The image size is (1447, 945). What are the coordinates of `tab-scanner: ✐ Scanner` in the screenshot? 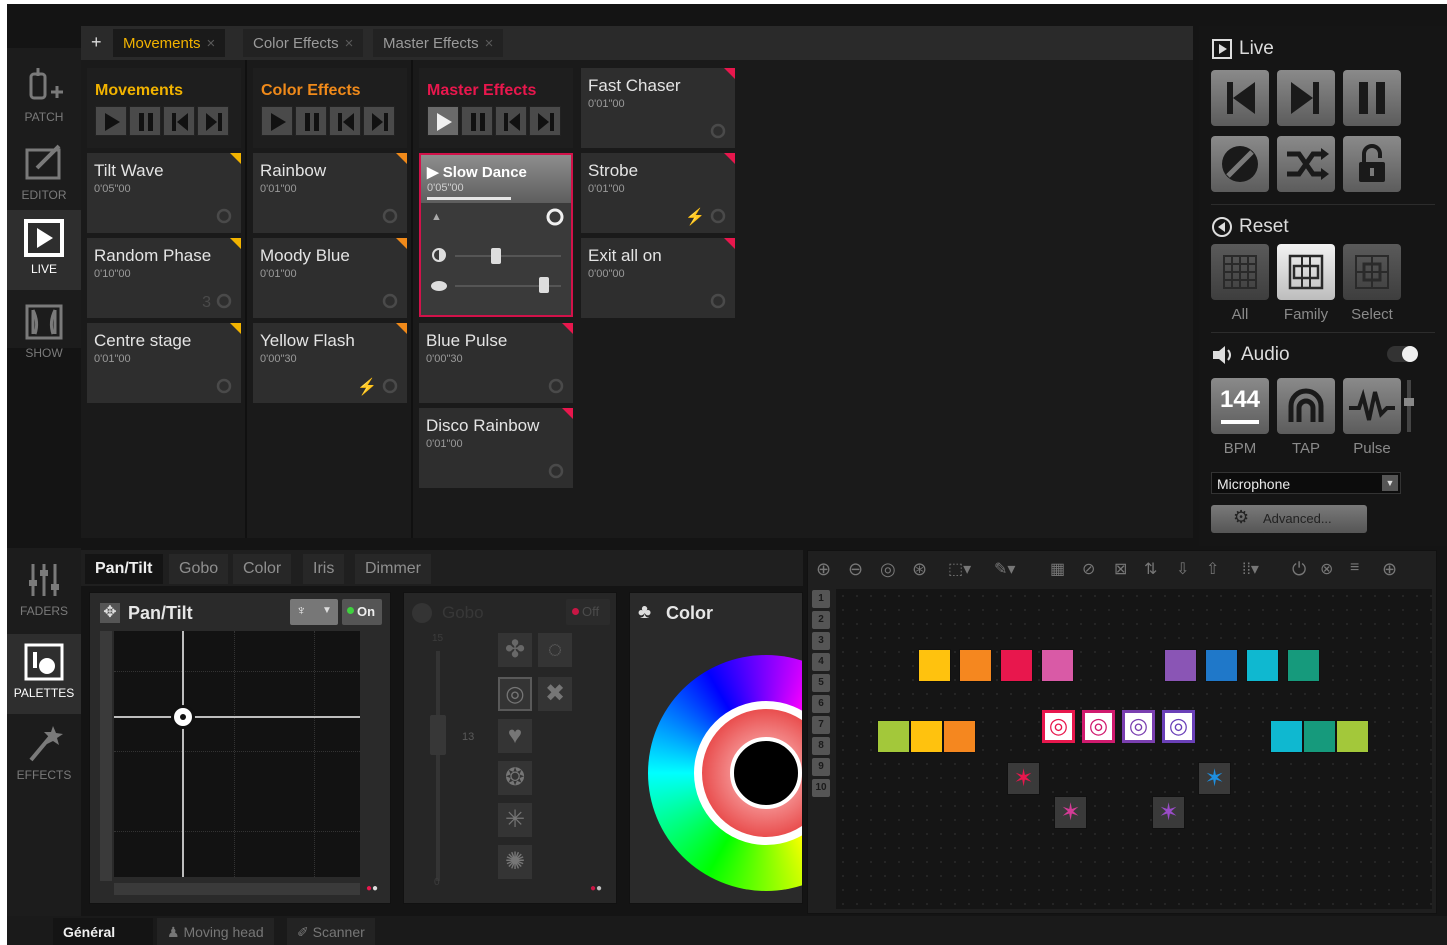 It's located at (331, 931).